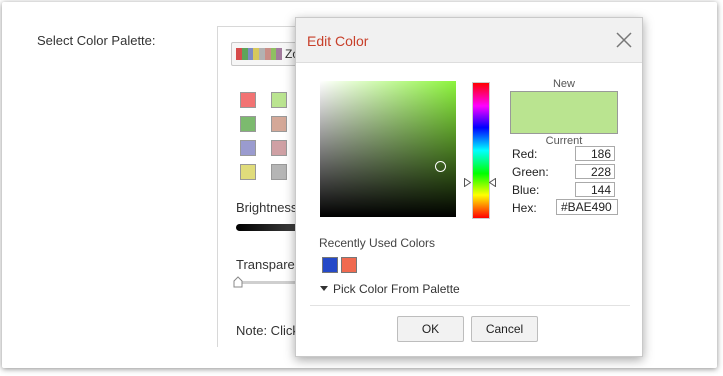 This screenshot has width=723, height=376. Describe the element at coordinates (396, 289) in the screenshot. I see `pick-color-from-palette-label: Pick Color From Palette` at that location.